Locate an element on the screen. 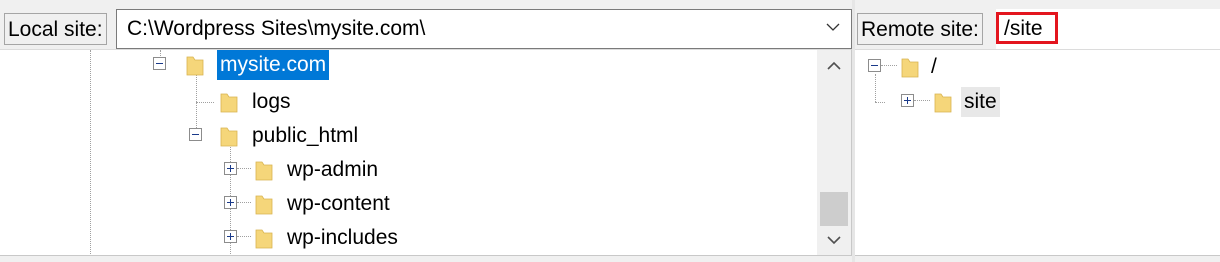 The height and width of the screenshot is (262, 1220). chevron-up-icon is located at coordinates (834, 65).